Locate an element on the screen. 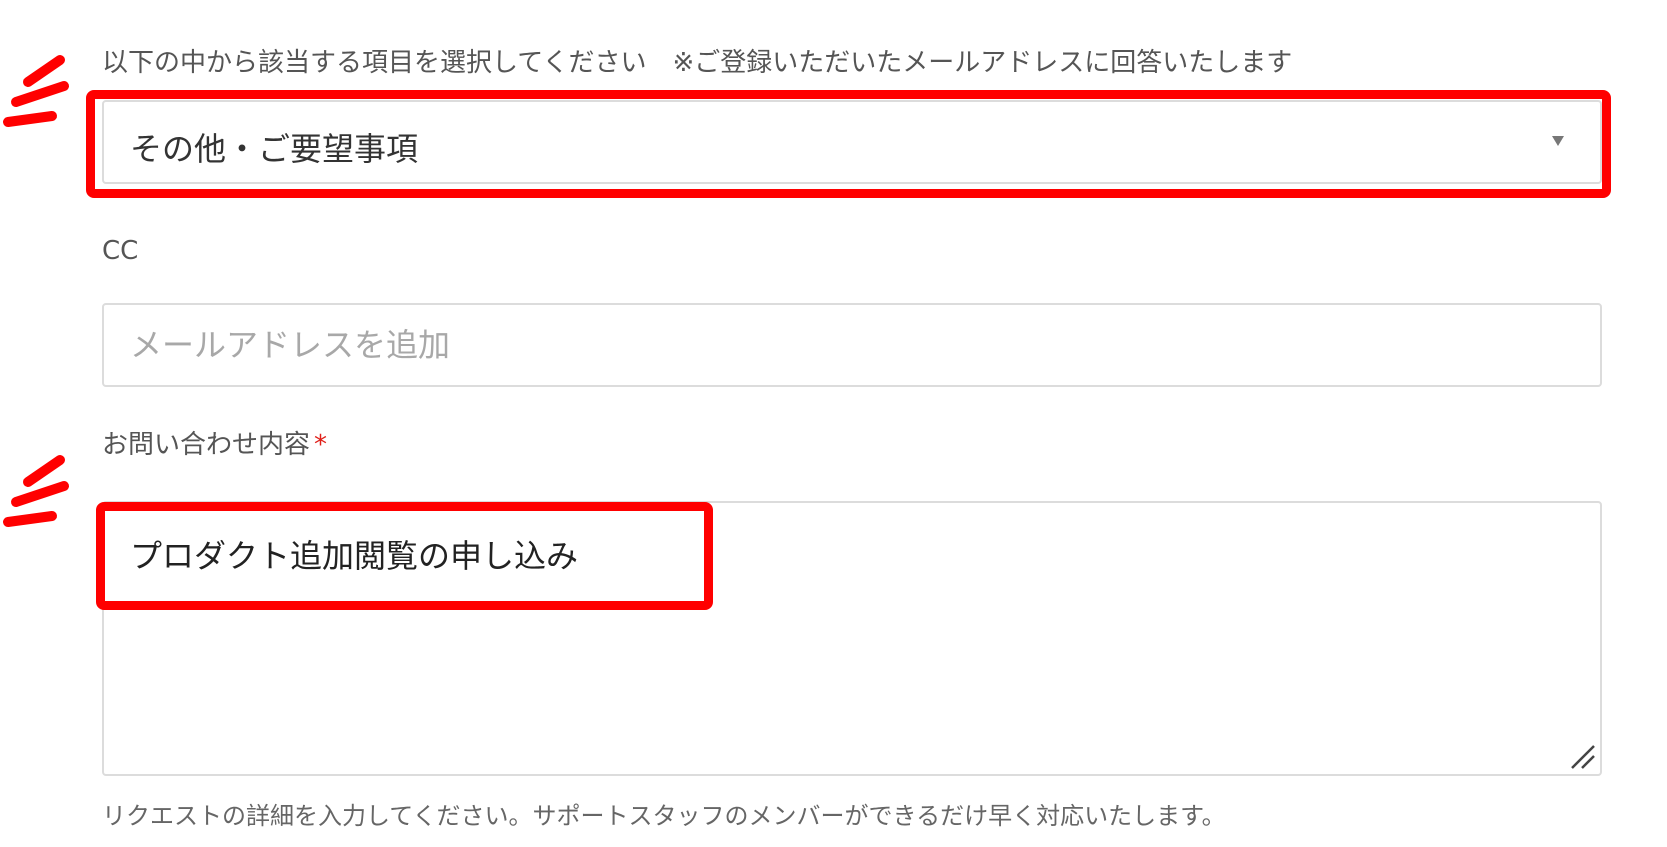  category-select: その他・ご要望事項 is located at coordinates (852, 142).